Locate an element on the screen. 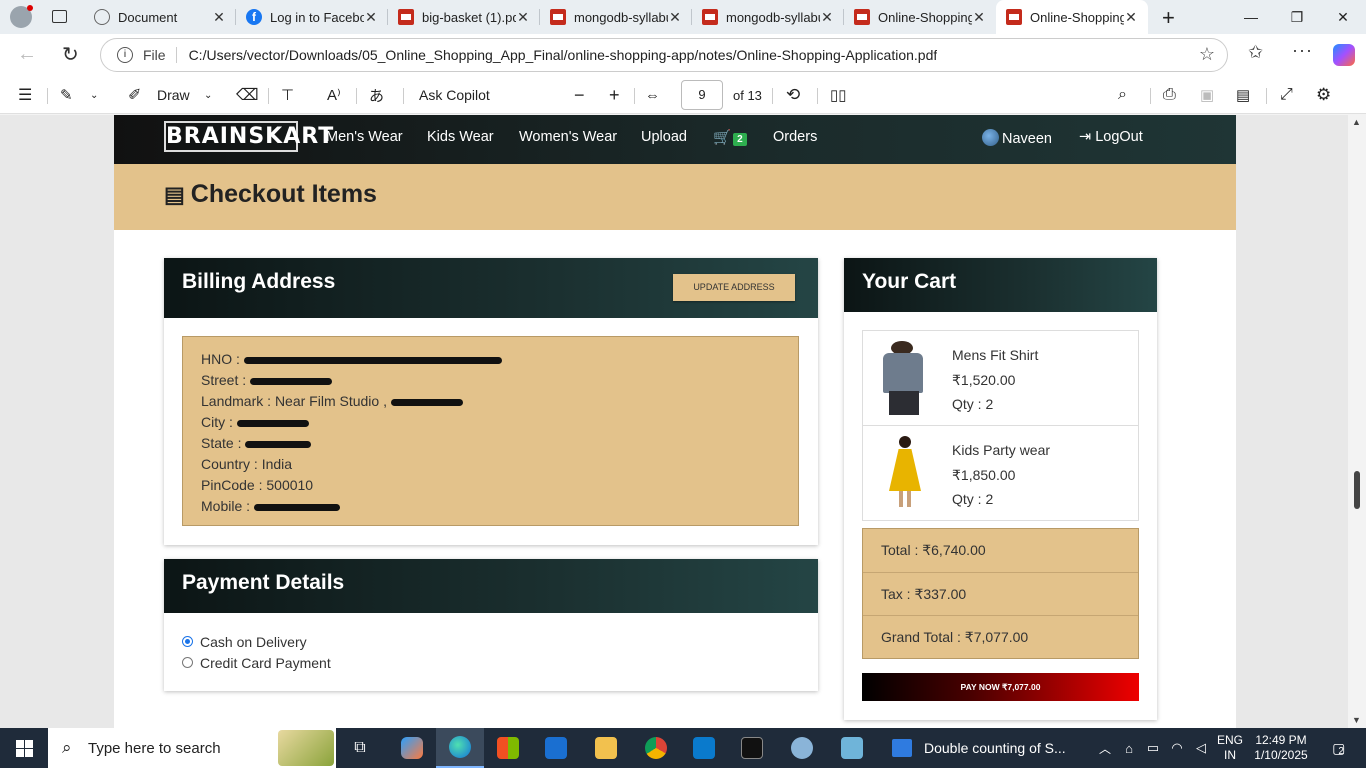 This screenshot has height=768, width=1366. chrome-taskbar-icon is located at coordinates (656, 748).